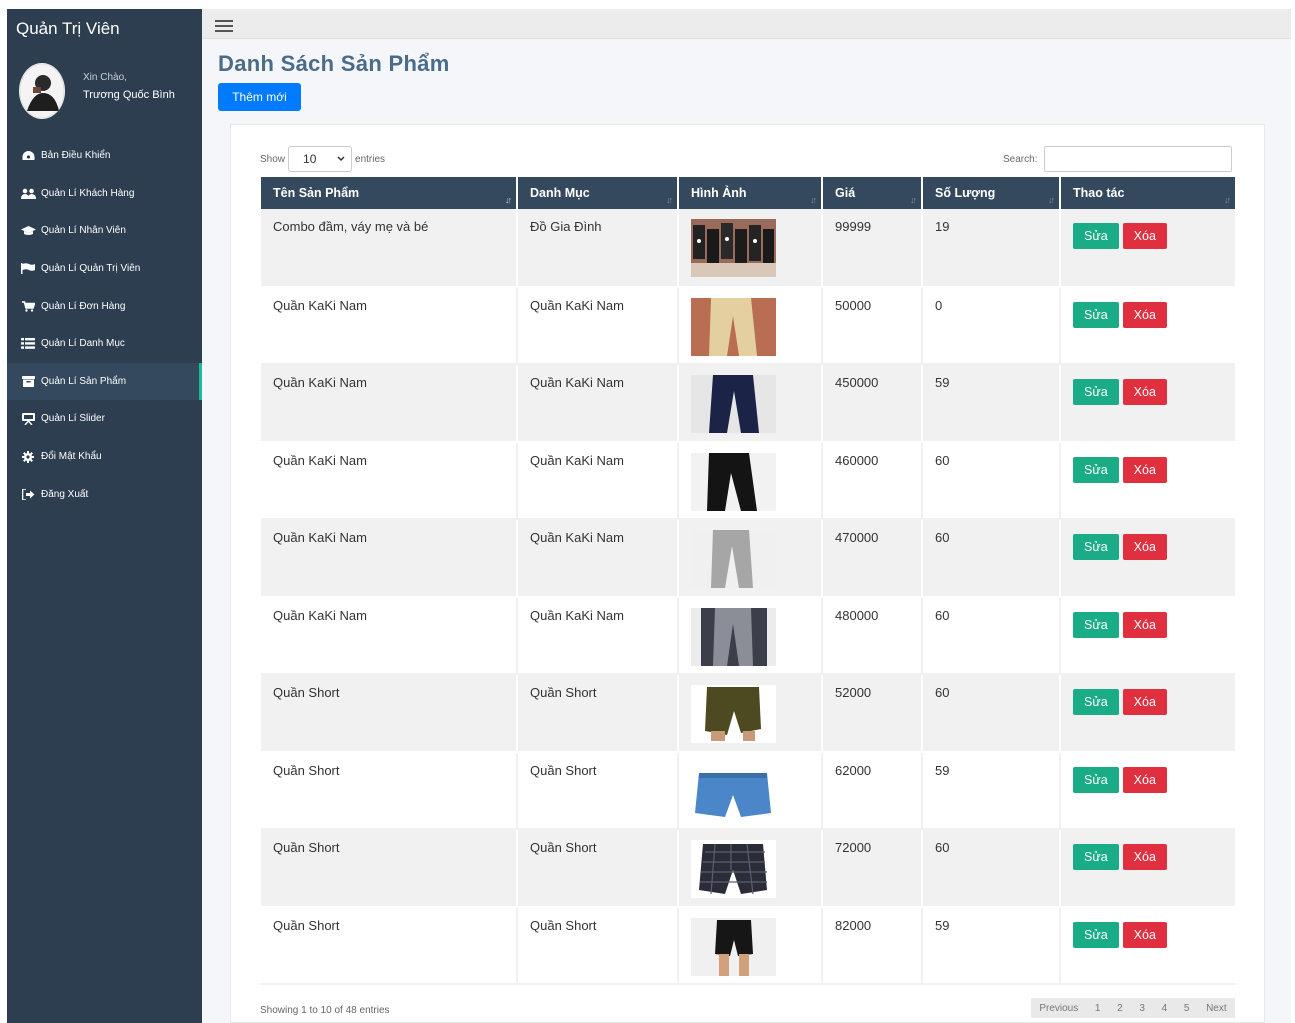  I want to click on table-row: Quần KaKi Nam Quần KaKi Nam 50000 0 Sửa Xóa, so click(748, 325).